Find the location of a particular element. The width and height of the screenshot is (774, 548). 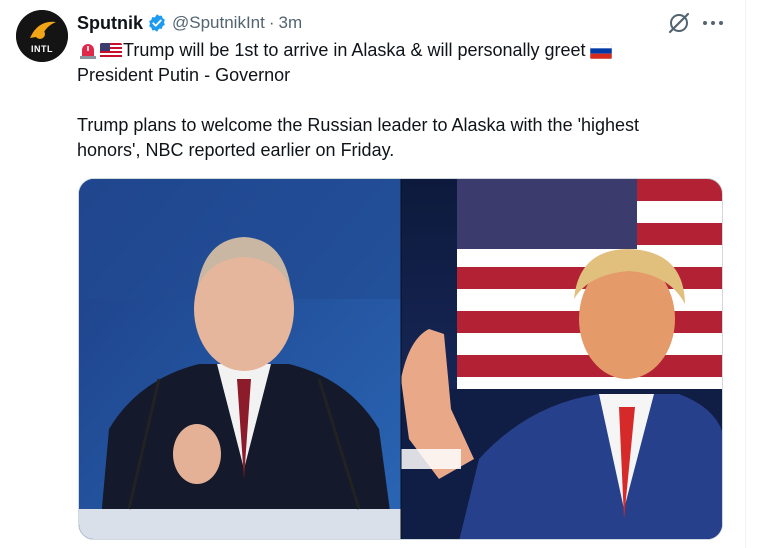

tweet-header: Sputnik @SputnikInt · 3m is located at coordinates (189, 23).